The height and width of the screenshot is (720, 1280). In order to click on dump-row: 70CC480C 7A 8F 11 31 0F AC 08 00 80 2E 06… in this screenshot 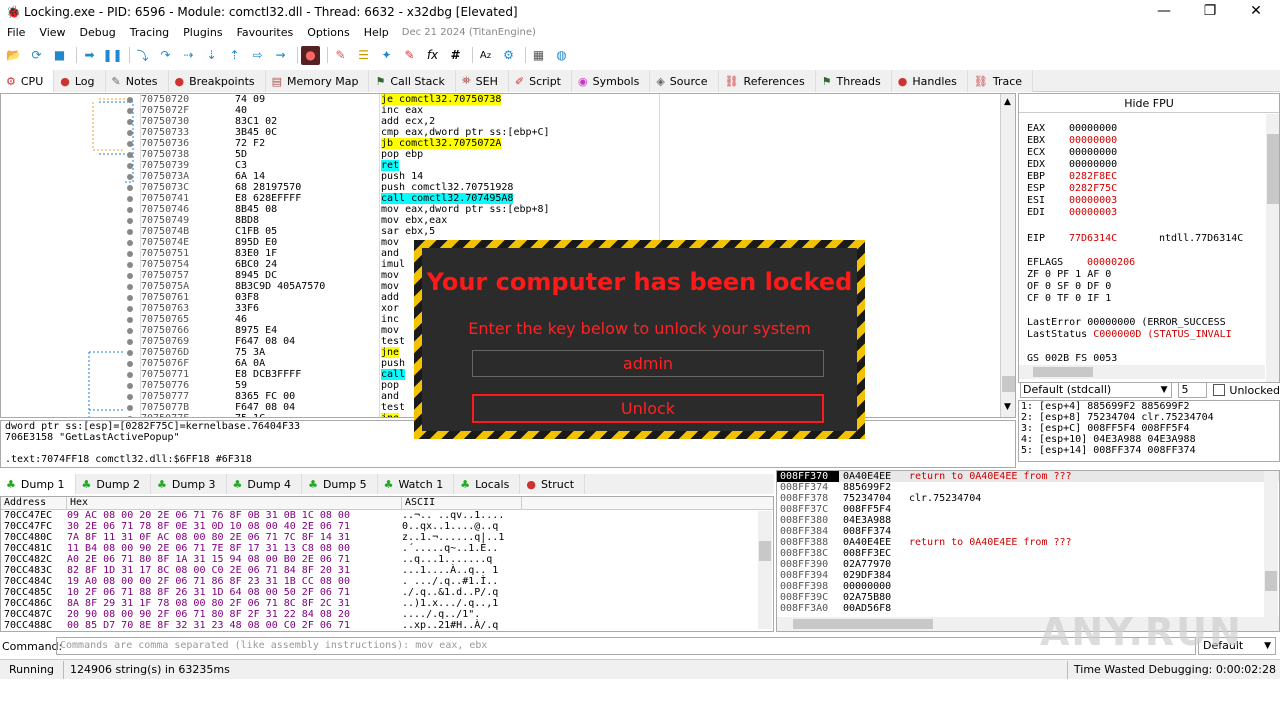, I will do `click(387, 537)`.